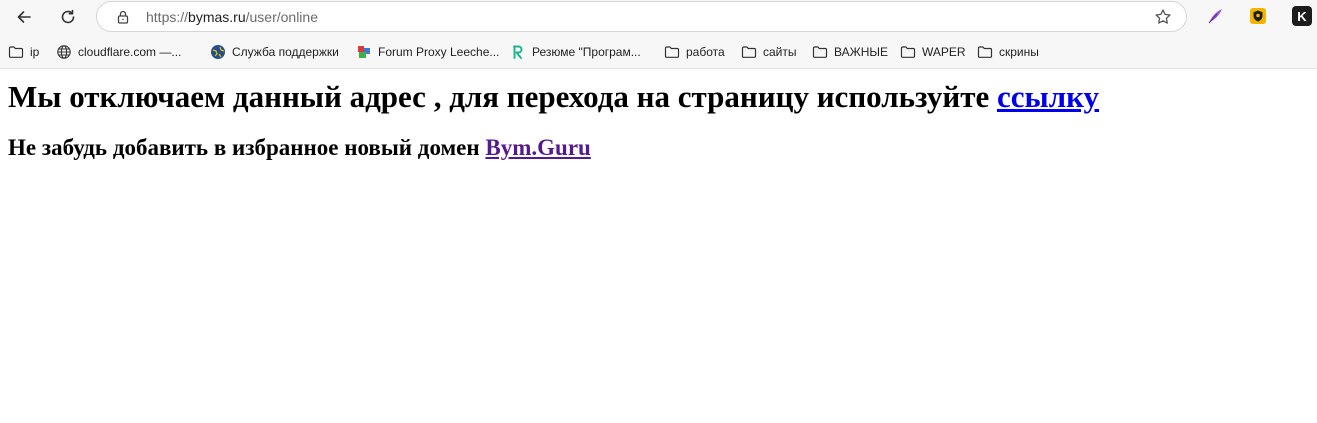  What do you see at coordinates (285, 52) in the screenshot?
I see `bookmark-label: Служба поддержки` at bounding box center [285, 52].